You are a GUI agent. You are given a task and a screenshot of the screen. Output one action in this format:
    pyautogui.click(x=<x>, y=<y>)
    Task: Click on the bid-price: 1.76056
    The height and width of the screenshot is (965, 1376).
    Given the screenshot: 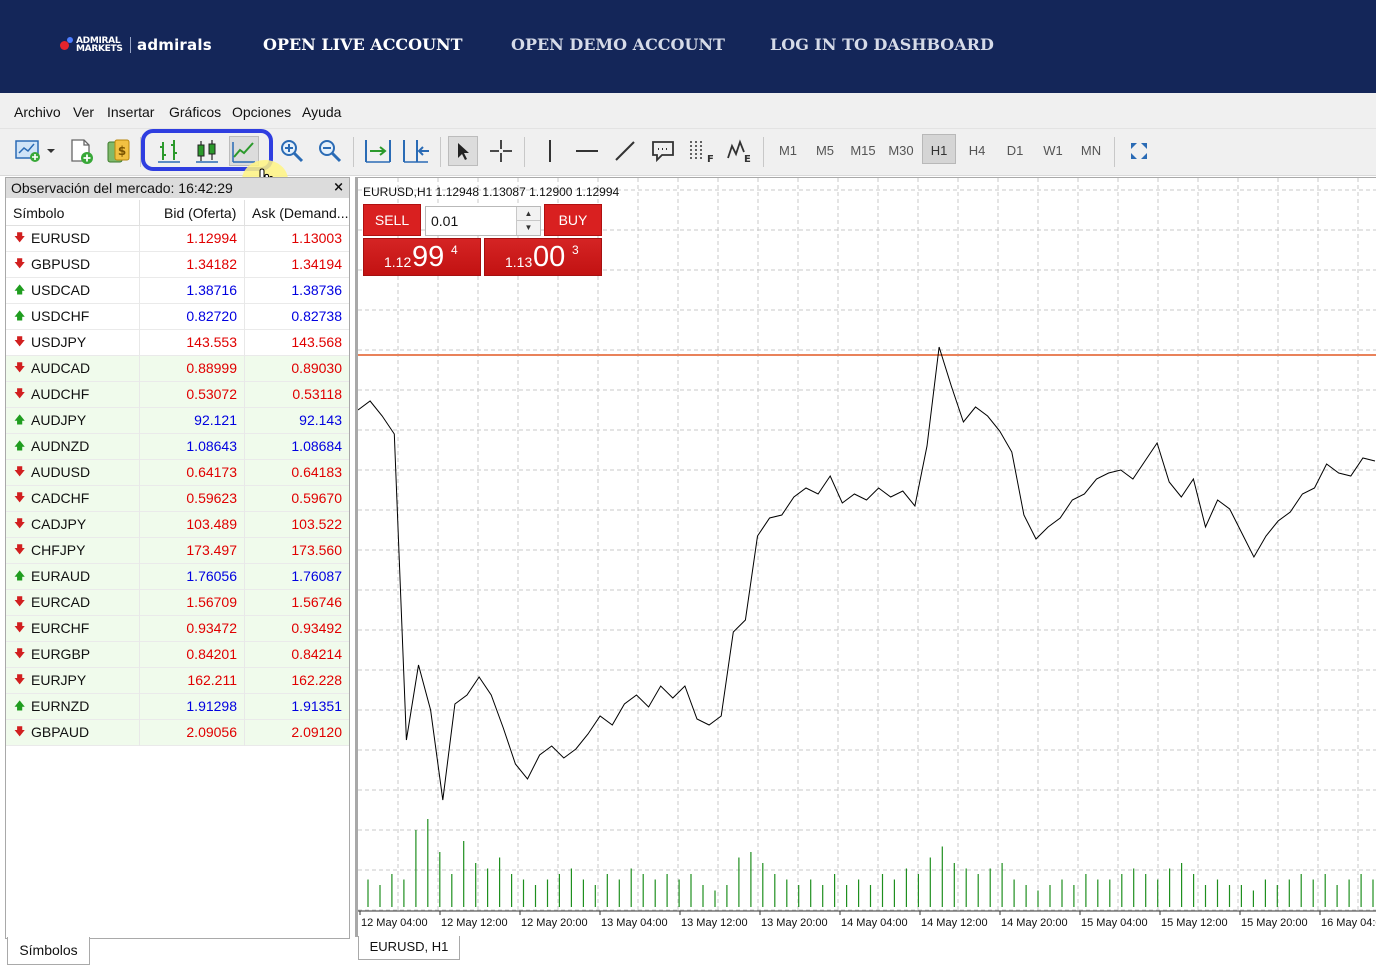 What is the action you would take?
    pyautogui.click(x=211, y=576)
    